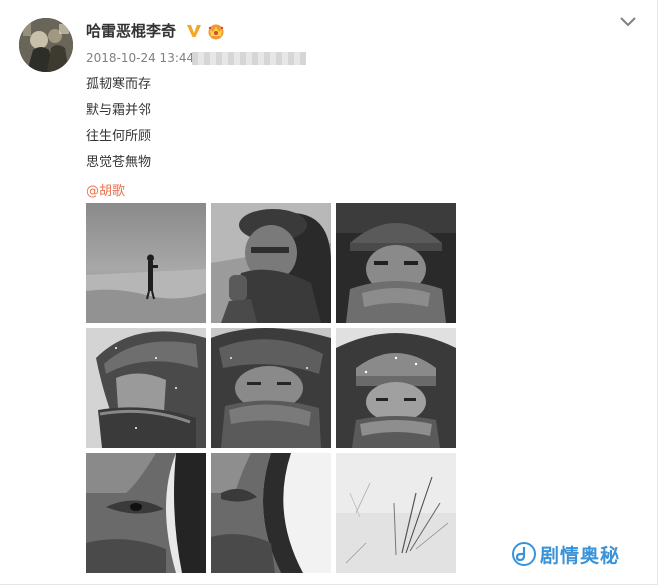 This screenshot has width=658, height=585. What do you see at coordinates (140, 58) in the screenshot?
I see `post-timestamp: 2018-10-24 13:44` at bounding box center [140, 58].